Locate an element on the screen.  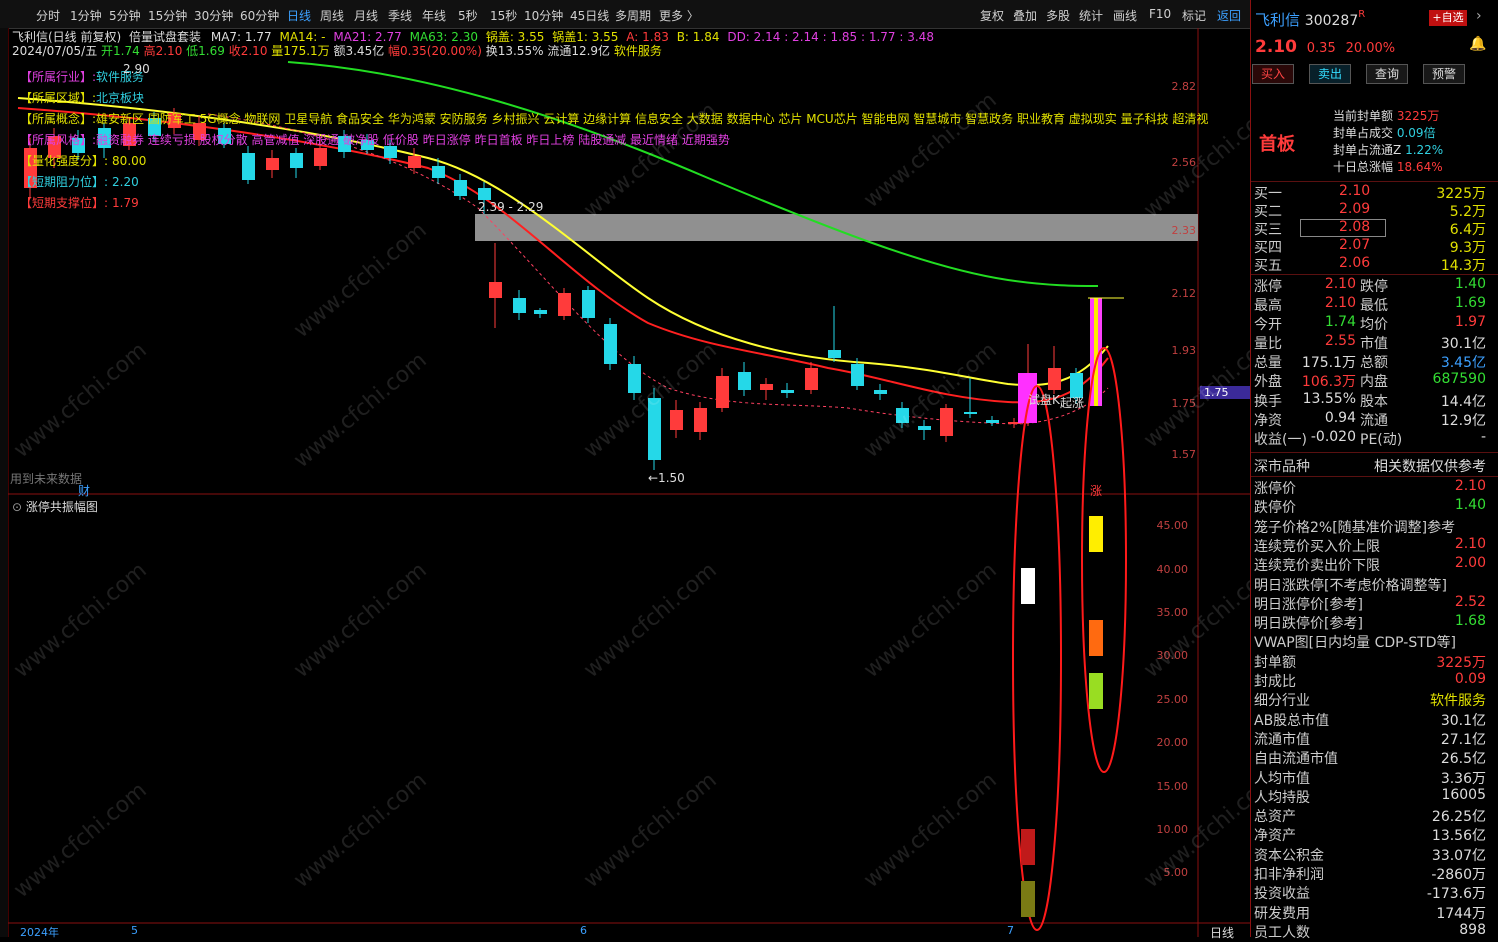
extra-data-row: 人均市值 3.36万 is located at coordinates (1370, 777).